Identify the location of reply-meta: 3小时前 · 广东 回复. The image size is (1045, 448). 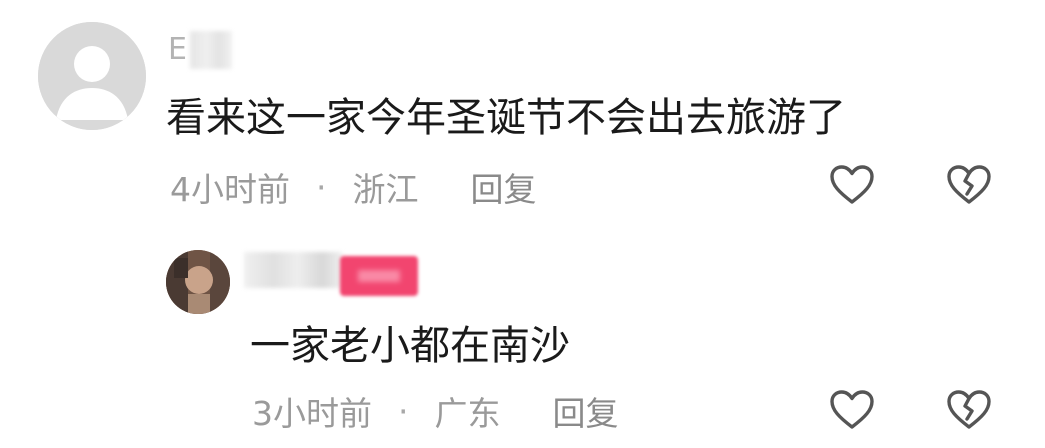
(435, 411).